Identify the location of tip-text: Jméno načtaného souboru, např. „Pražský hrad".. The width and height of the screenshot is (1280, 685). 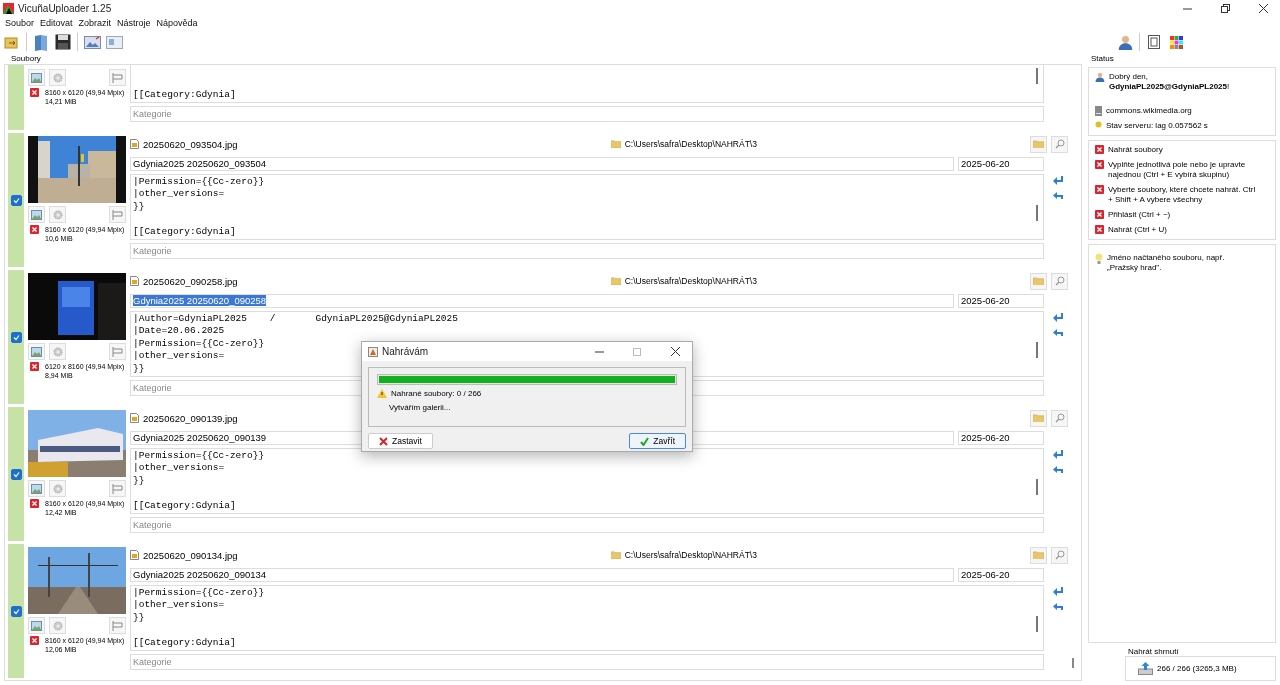
(1166, 263).